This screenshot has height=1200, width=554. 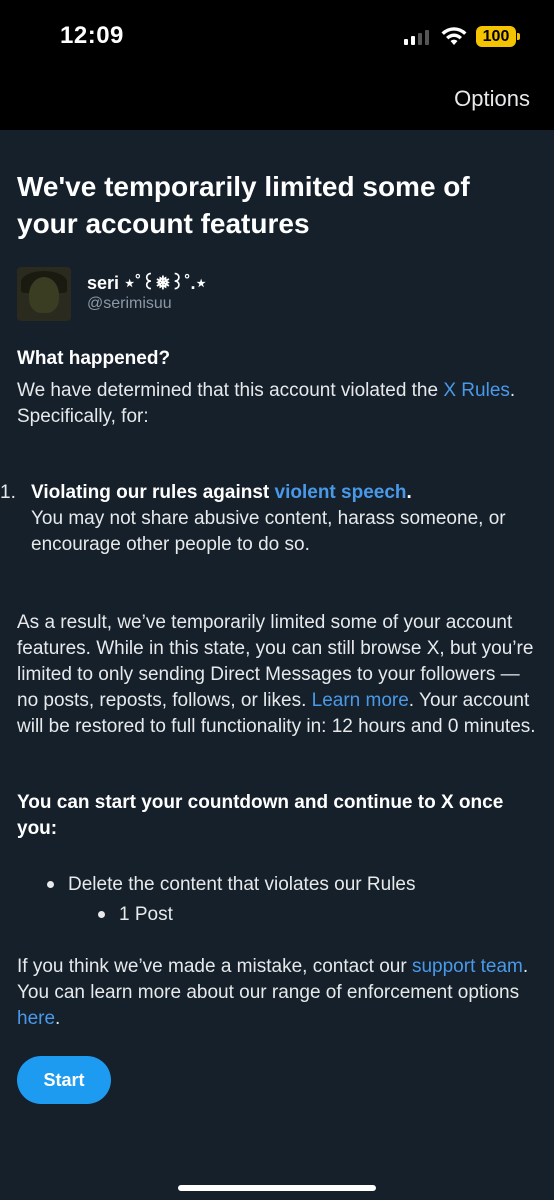 What do you see at coordinates (94, 358) in the screenshot?
I see `what-happened-heading: What happened?` at bounding box center [94, 358].